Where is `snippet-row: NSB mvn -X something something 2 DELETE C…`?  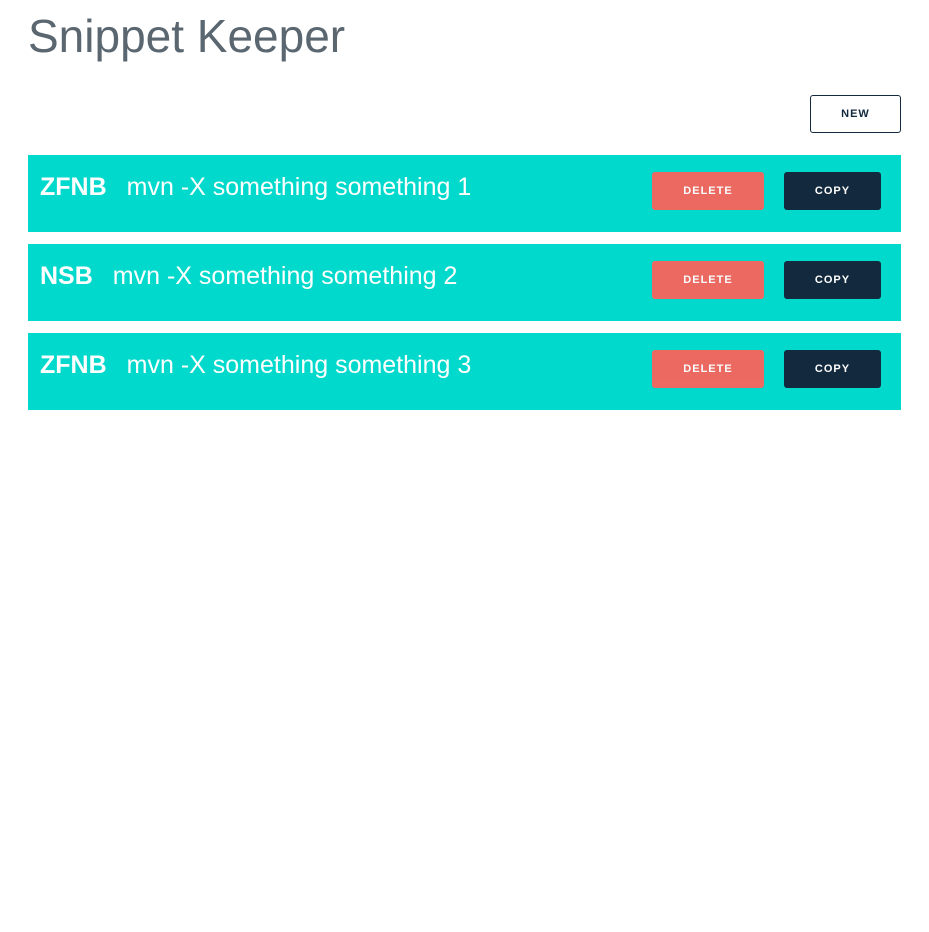
snippet-row: NSB mvn -X something something 2 DELETE C… is located at coordinates (464, 282).